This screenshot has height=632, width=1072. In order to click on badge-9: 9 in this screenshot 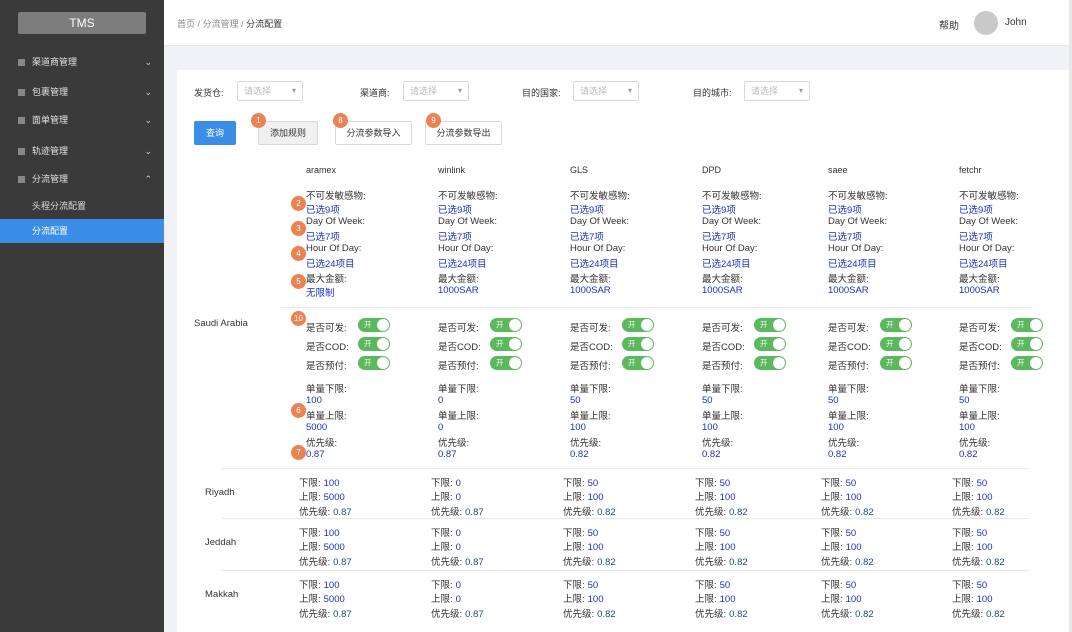, I will do `click(433, 120)`.